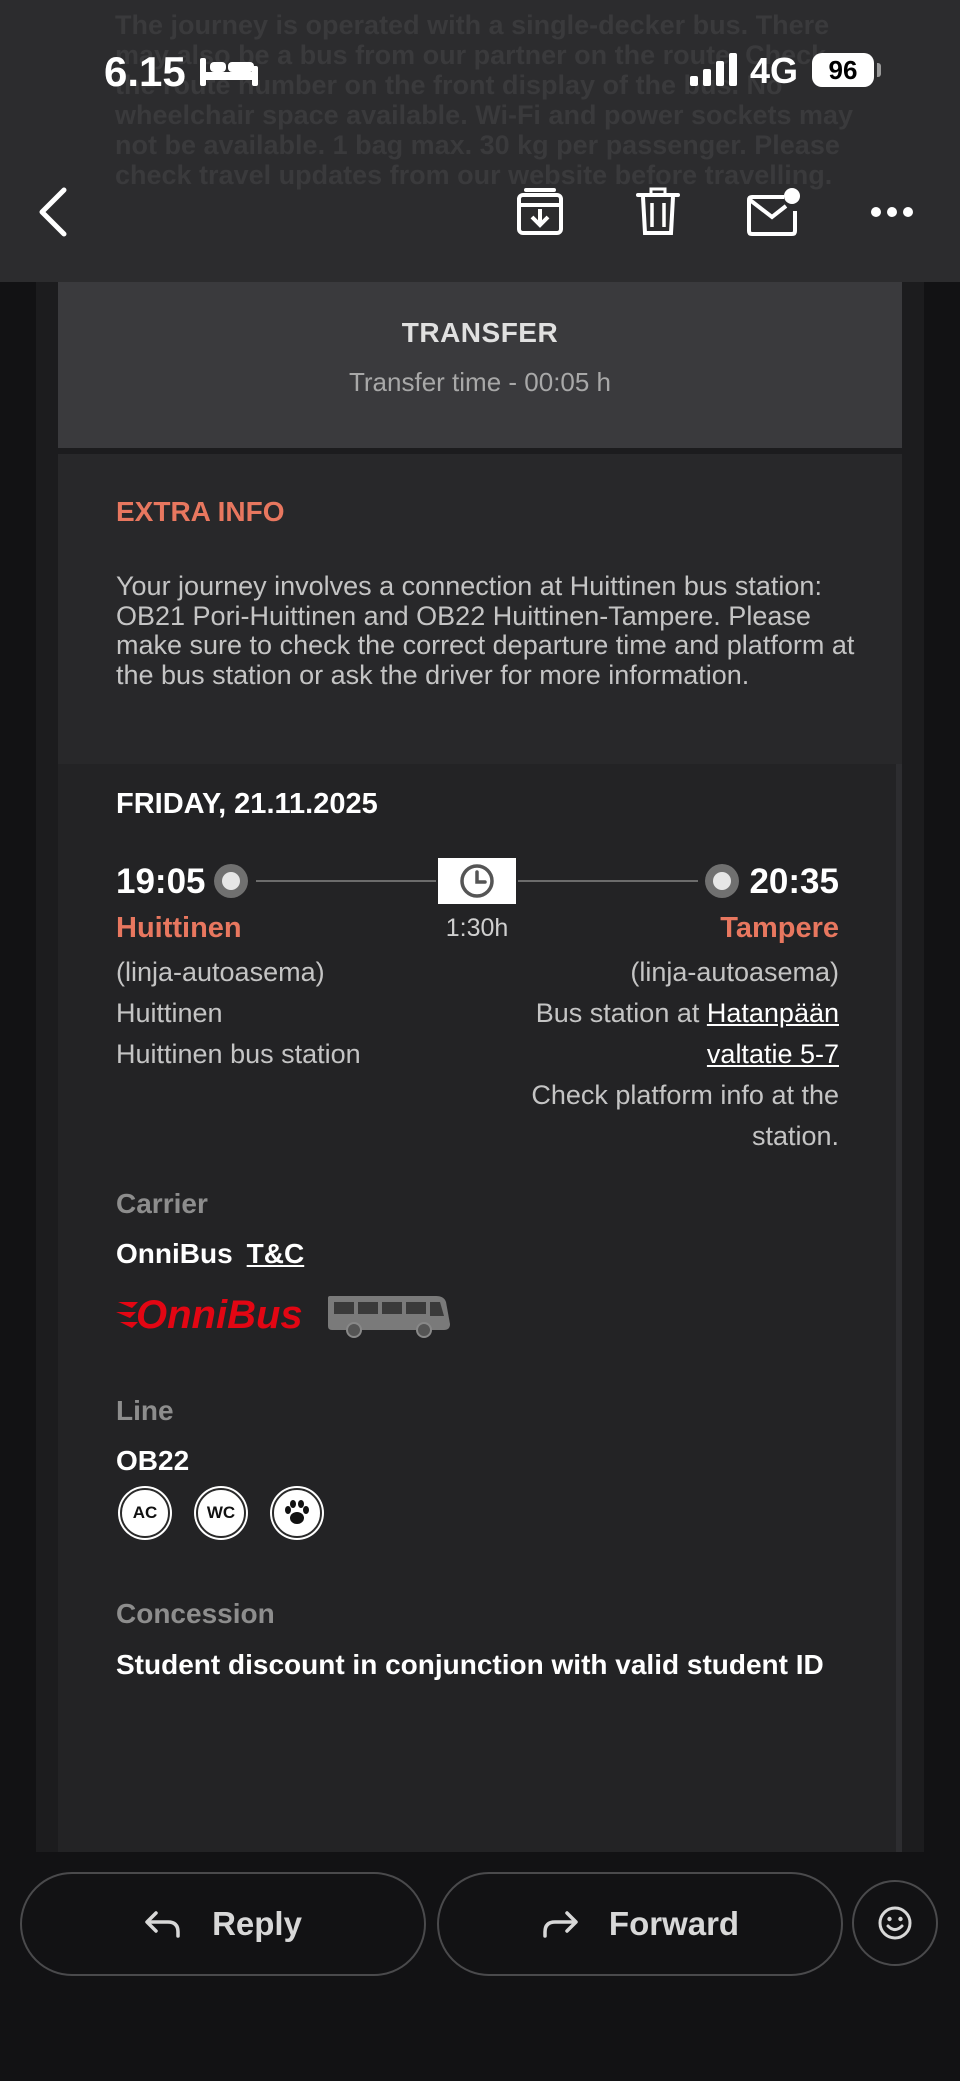  Describe the element at coordinates (480, 365) in the screenshot. I see `transfer-section: TRANSFER Transfer time - 00:05 h` at that location.